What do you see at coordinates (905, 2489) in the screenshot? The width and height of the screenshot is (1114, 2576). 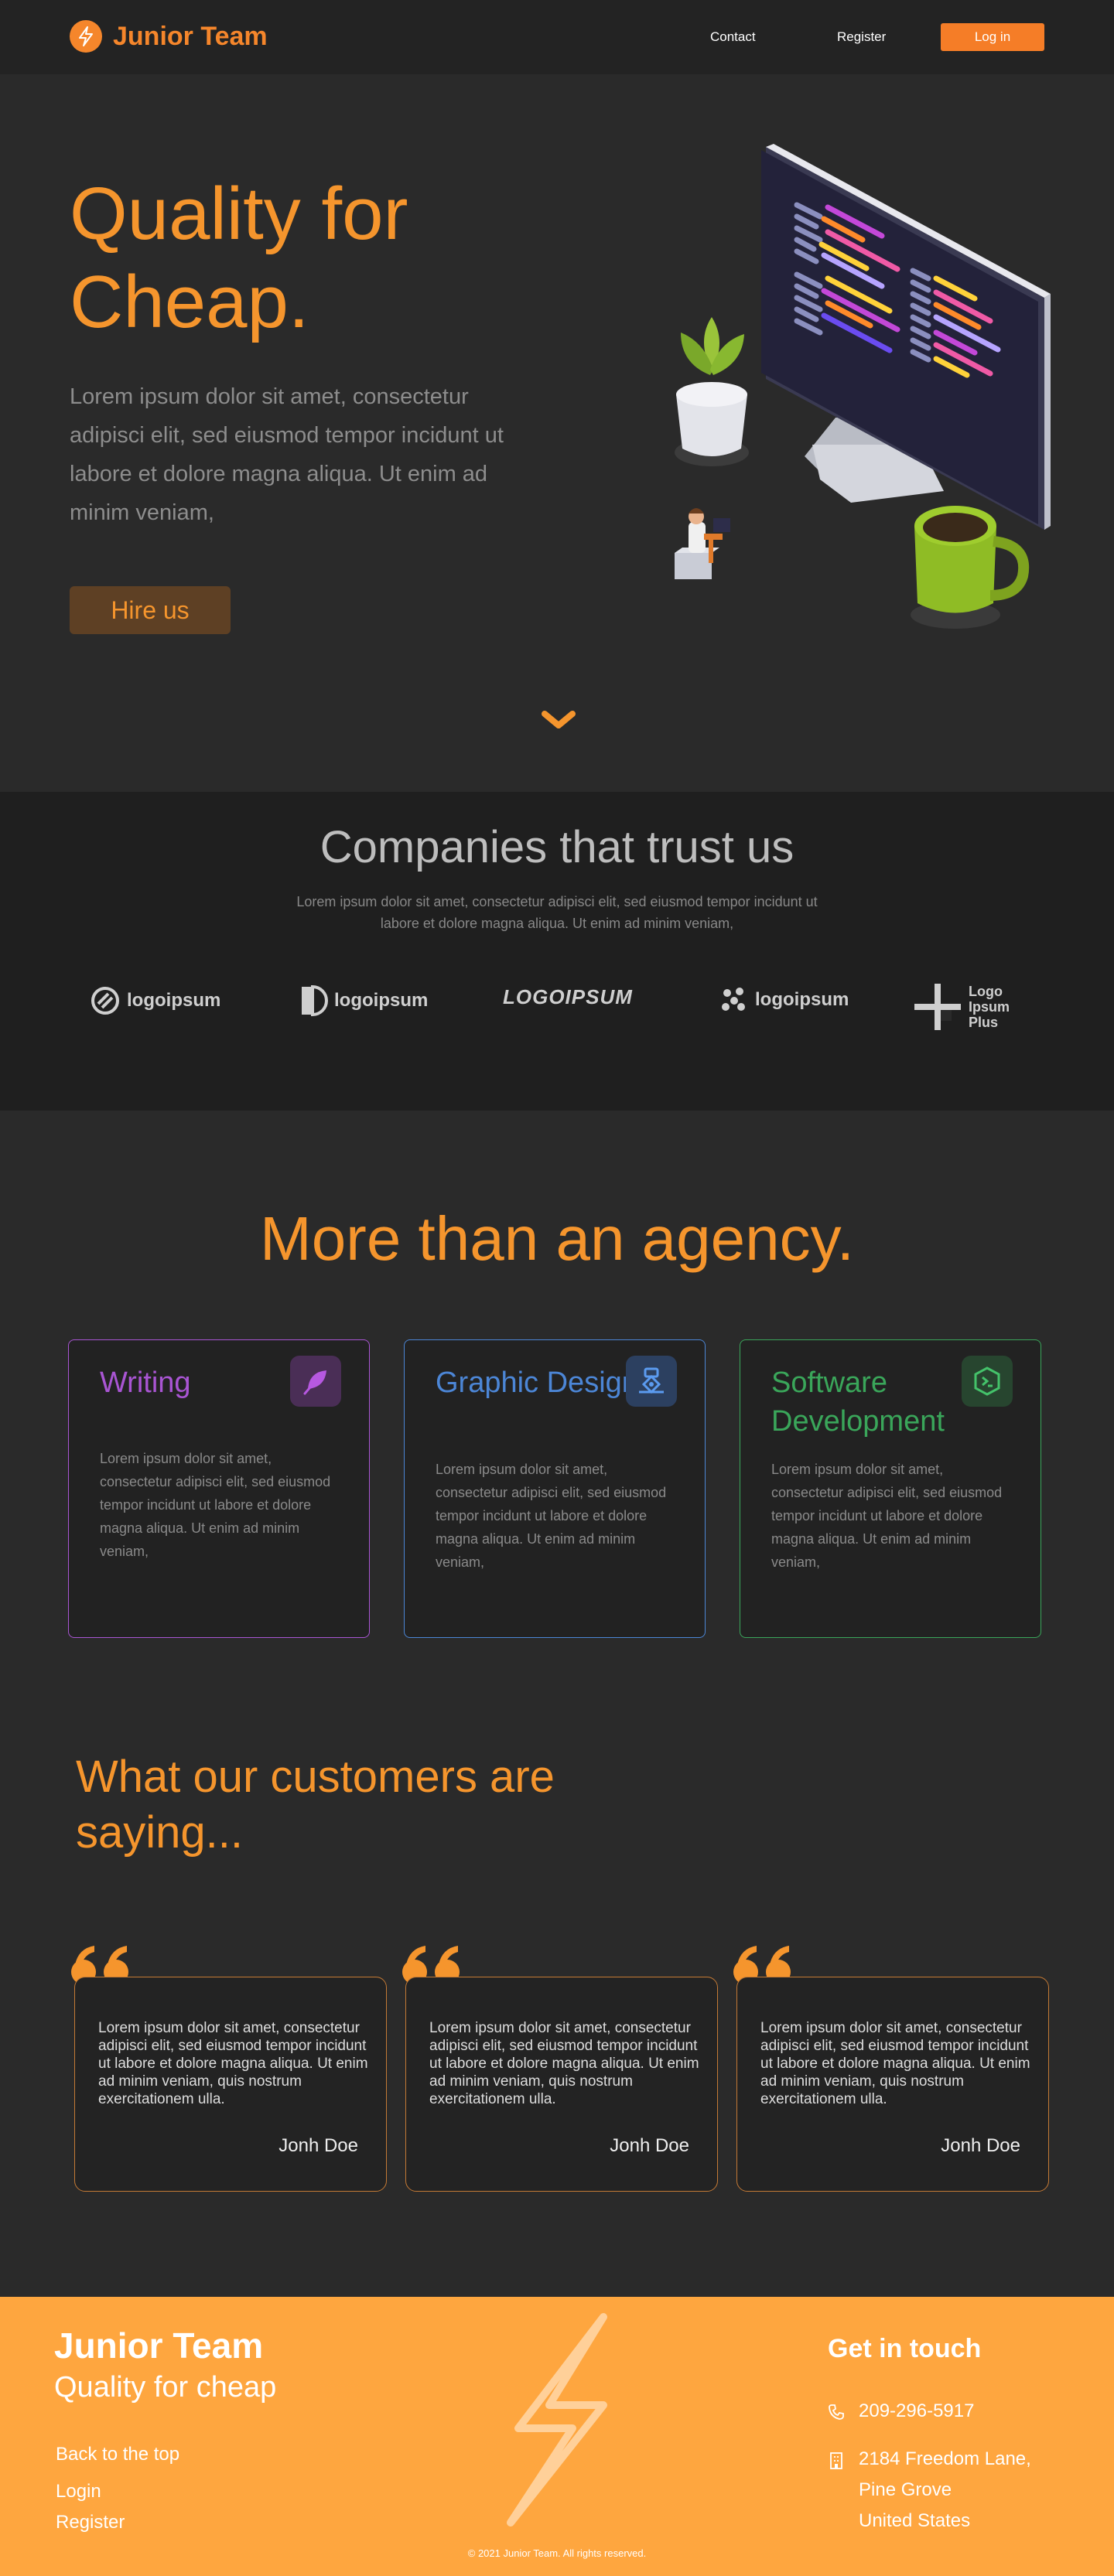 I see `footer-address-line2: Pine Grove` at bounding box center [905, 2489].